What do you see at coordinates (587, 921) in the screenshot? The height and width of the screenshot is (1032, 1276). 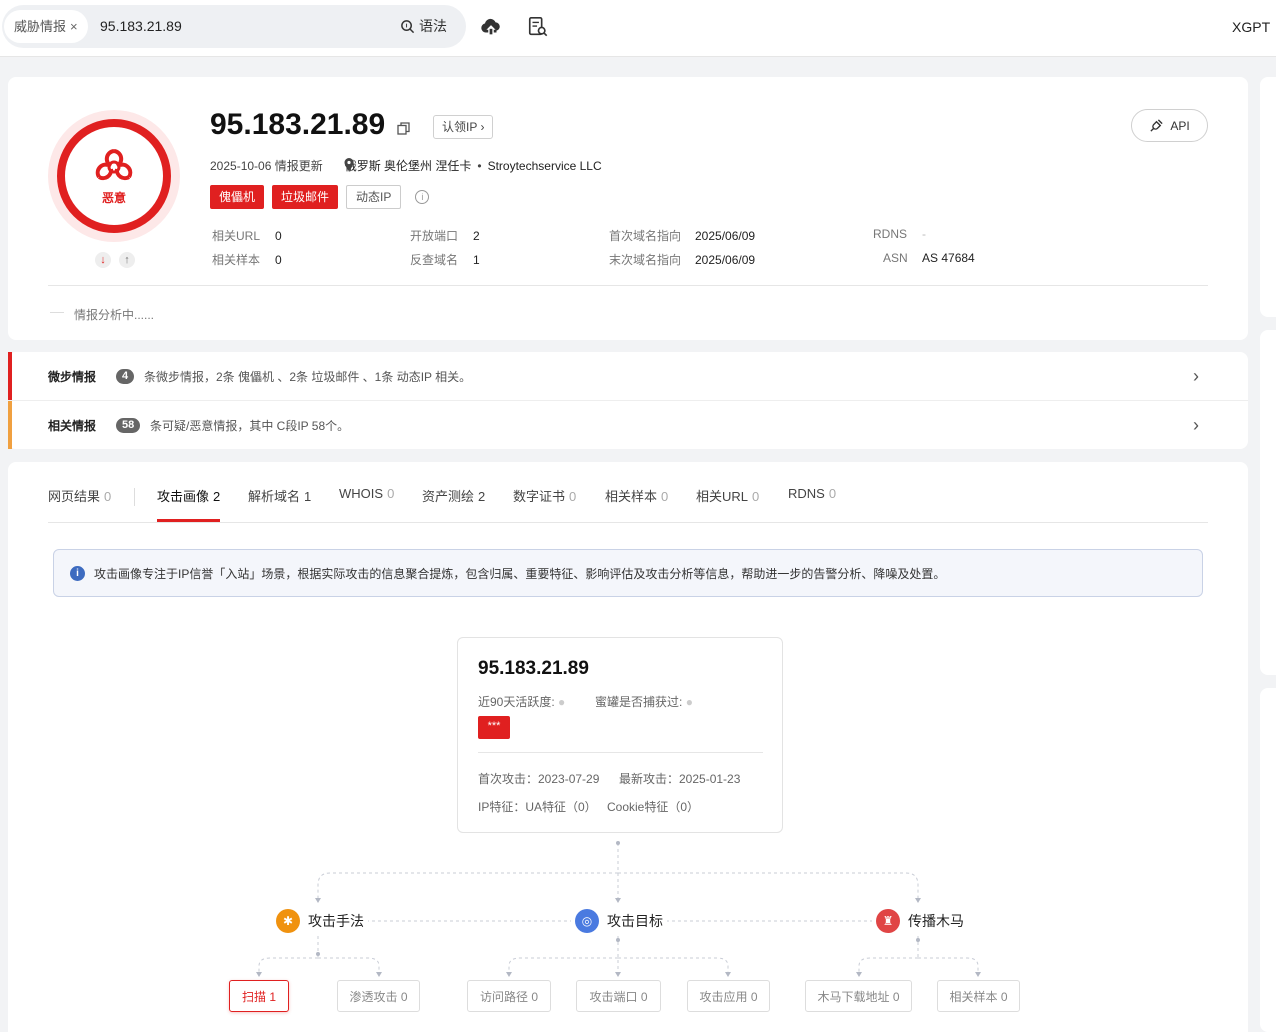 I see `target-icon: ◎` at bounding box center [587, 921].